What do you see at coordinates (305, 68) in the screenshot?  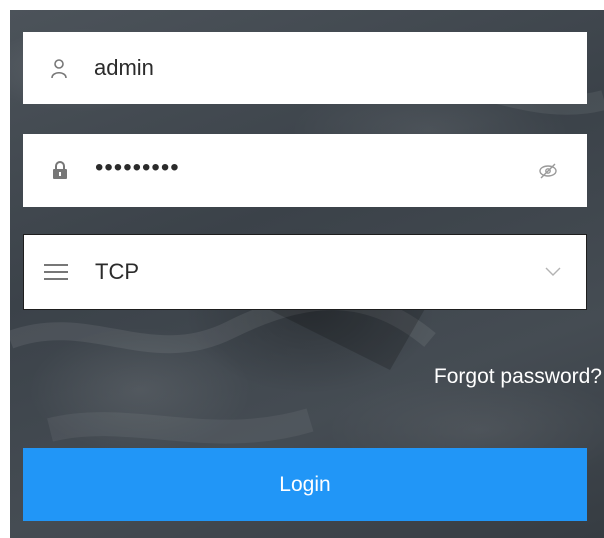 I see `username-field: admin` at bounding box center [305, 68].